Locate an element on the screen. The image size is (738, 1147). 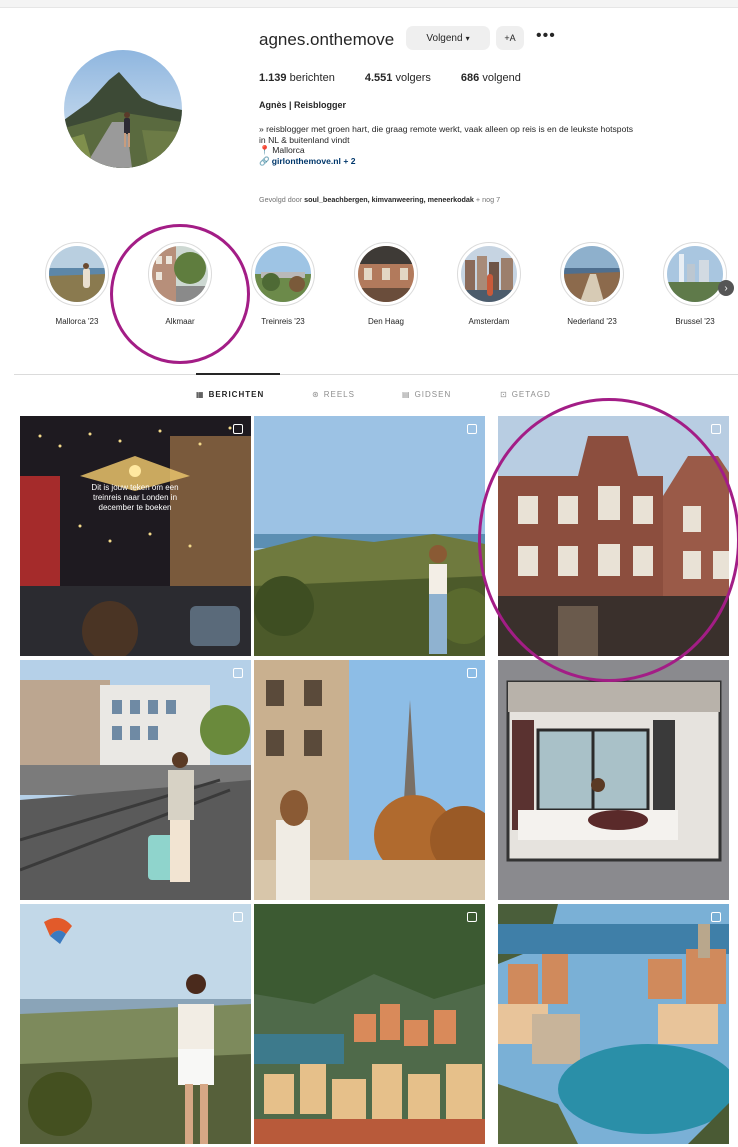
highlight-label: Den Haag is located at coordinates (386, 321).